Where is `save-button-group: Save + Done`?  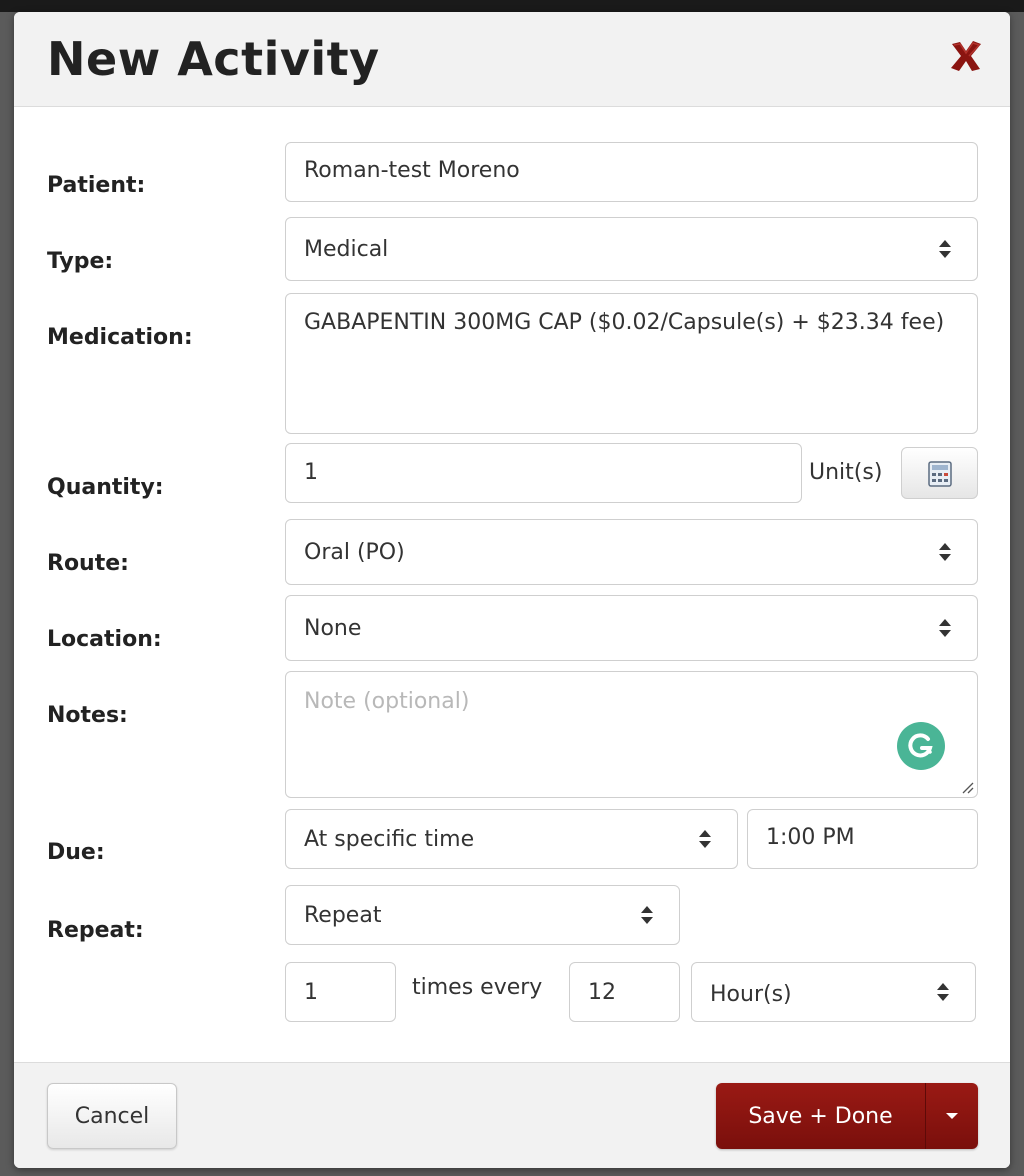
save-button-group: Save + Done is located at coordinates (847, 1116).